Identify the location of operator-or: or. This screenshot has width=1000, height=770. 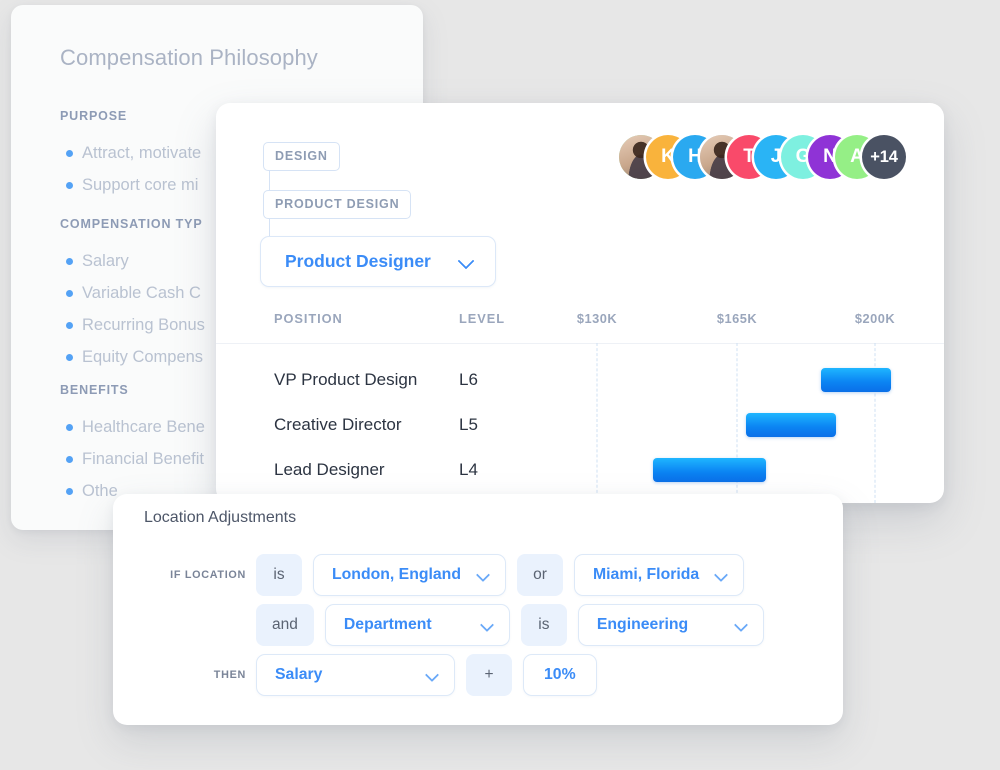
(539, 575).